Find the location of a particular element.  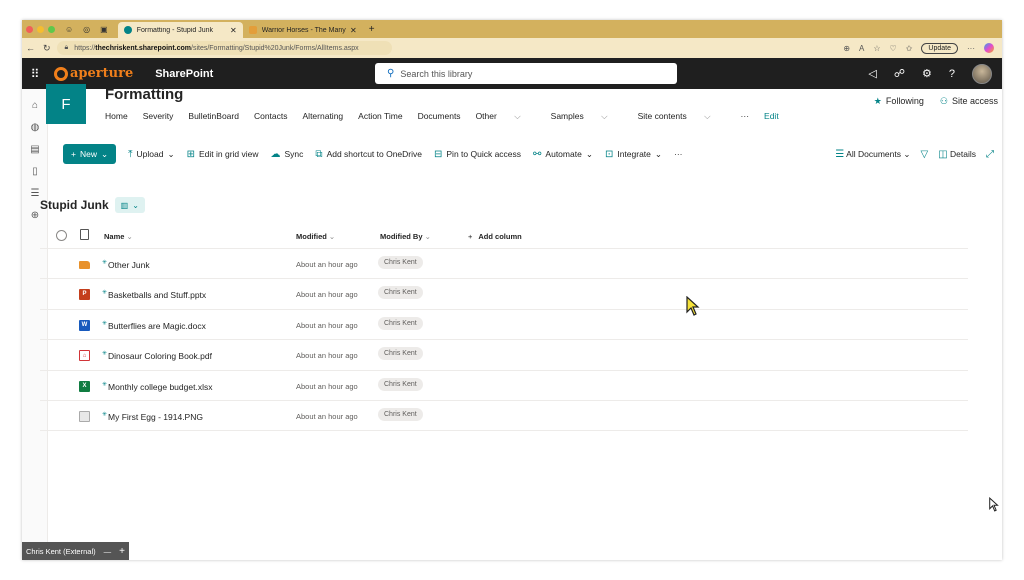

more-icon: ··· is located at coordinates (971, 48).